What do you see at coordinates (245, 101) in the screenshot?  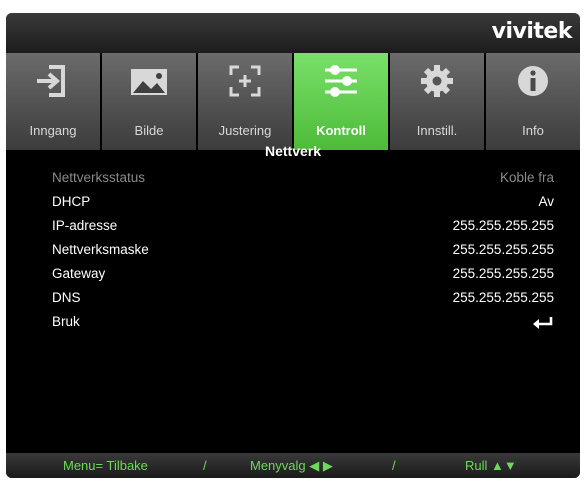 I see `tab-justering: Justering` at bounding box center [245, 101].